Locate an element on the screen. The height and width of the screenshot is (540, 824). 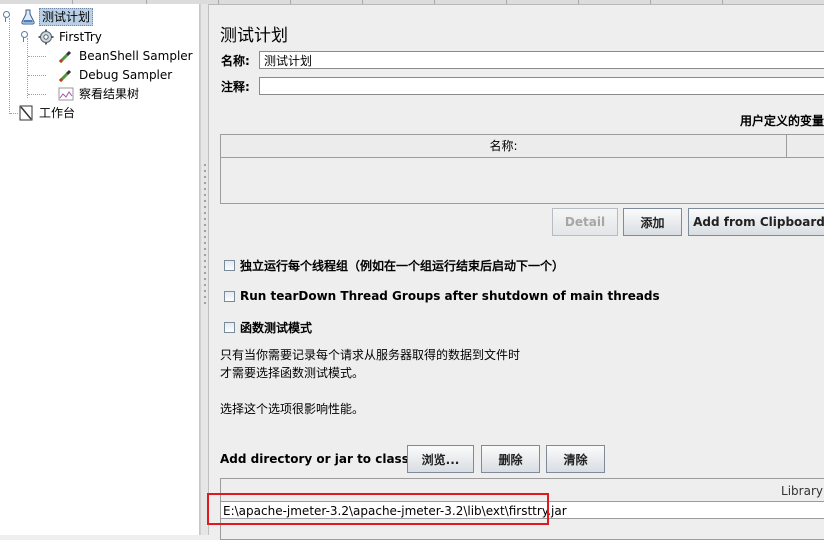
tree-item-label: 测试计划 is located at coordinates (66, 17).